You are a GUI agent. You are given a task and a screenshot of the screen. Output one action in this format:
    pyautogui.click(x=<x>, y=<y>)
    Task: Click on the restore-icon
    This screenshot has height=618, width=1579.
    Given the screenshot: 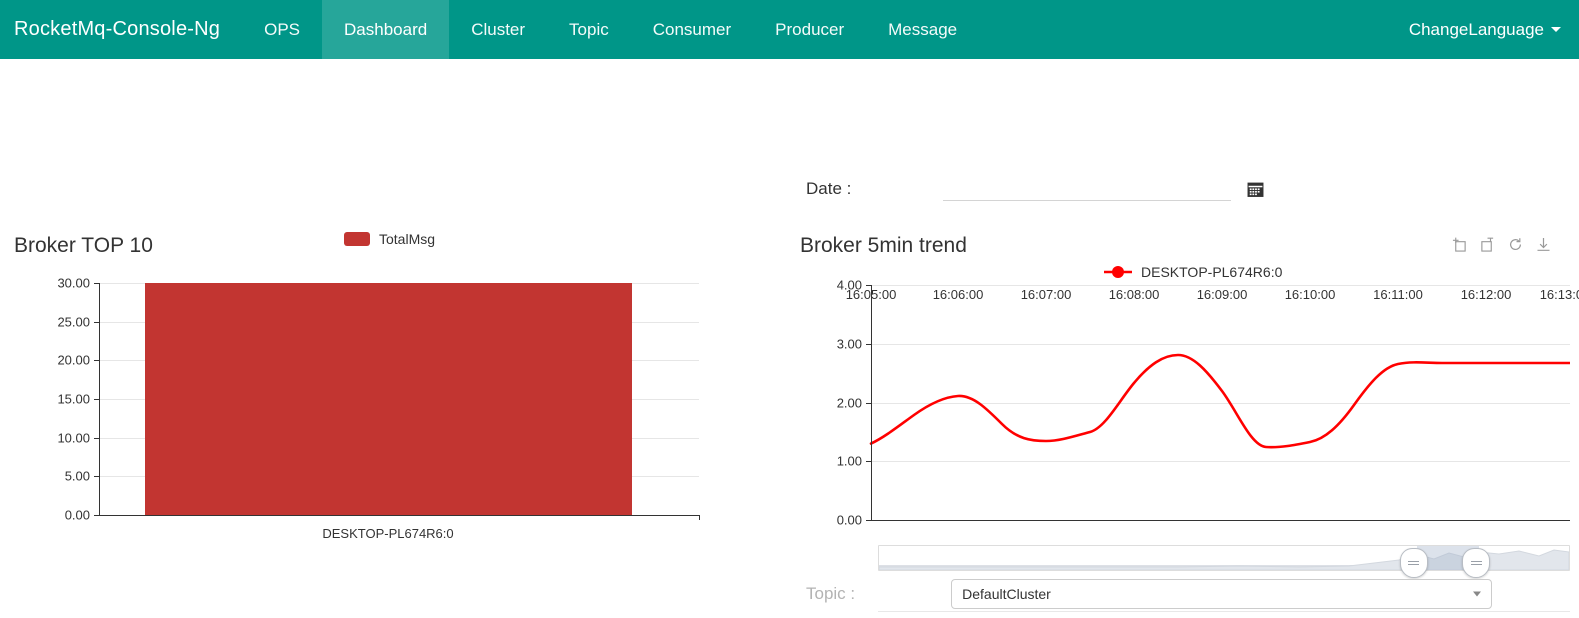 What is the action you would take?
    pyautogui.click(x=1515, y=244)
    